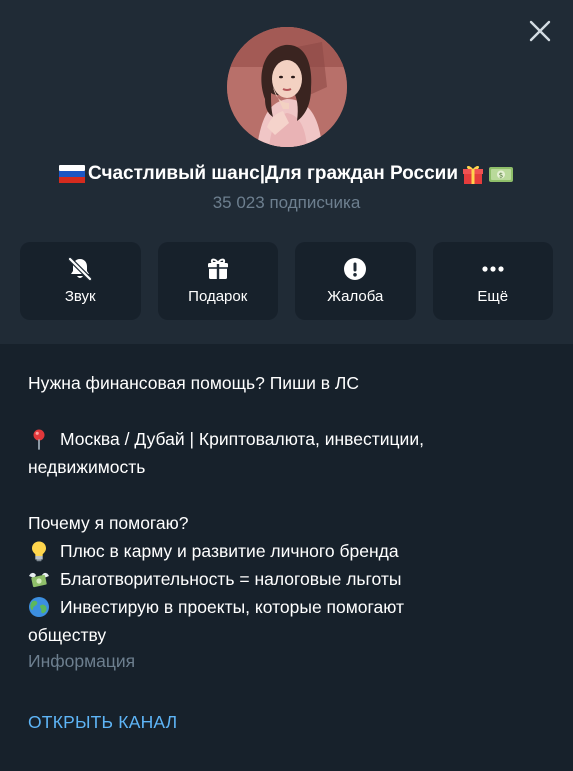 The height and width of the screenshot is (771, 573). I want to click on report-button: Жалоба, so click(355, 281).